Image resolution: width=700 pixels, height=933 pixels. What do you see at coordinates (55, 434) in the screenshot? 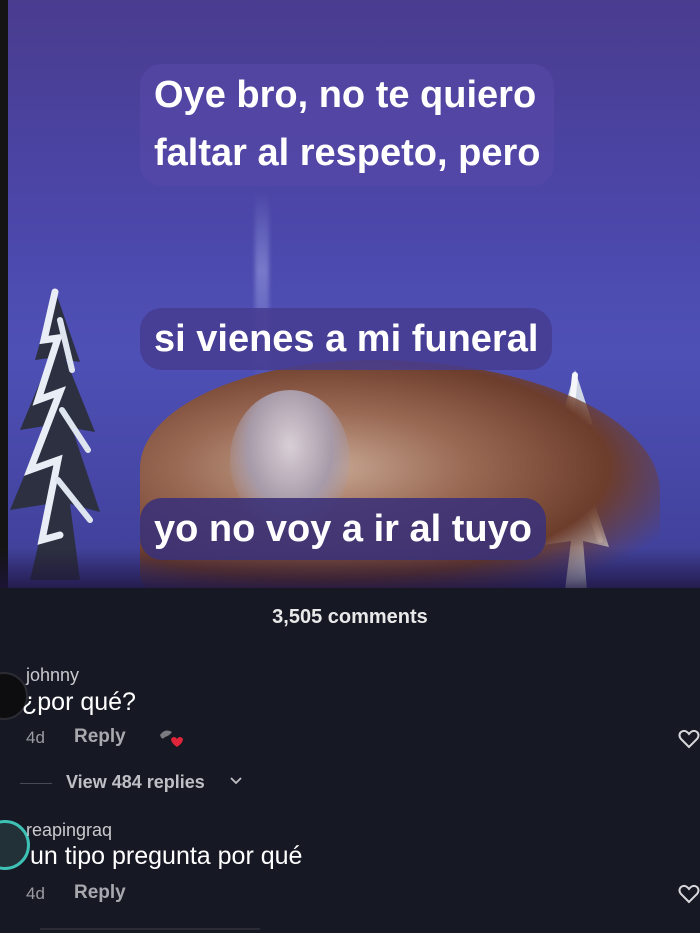
I see `snowy-tree-left` at bounding box center [55, 434].